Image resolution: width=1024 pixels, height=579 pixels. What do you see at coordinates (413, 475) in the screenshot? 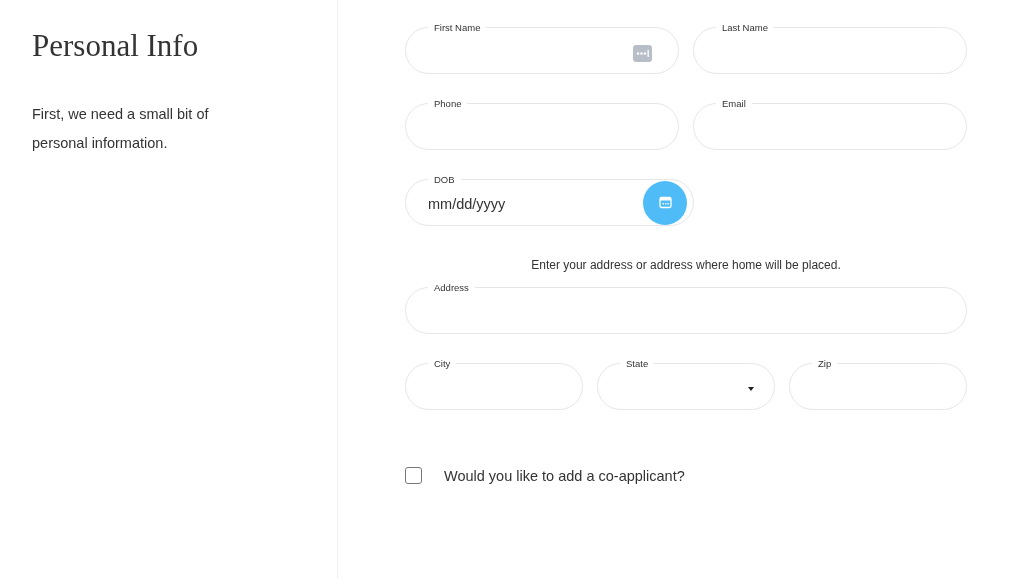
I see `checkbox` at bounding box center [413, 475].